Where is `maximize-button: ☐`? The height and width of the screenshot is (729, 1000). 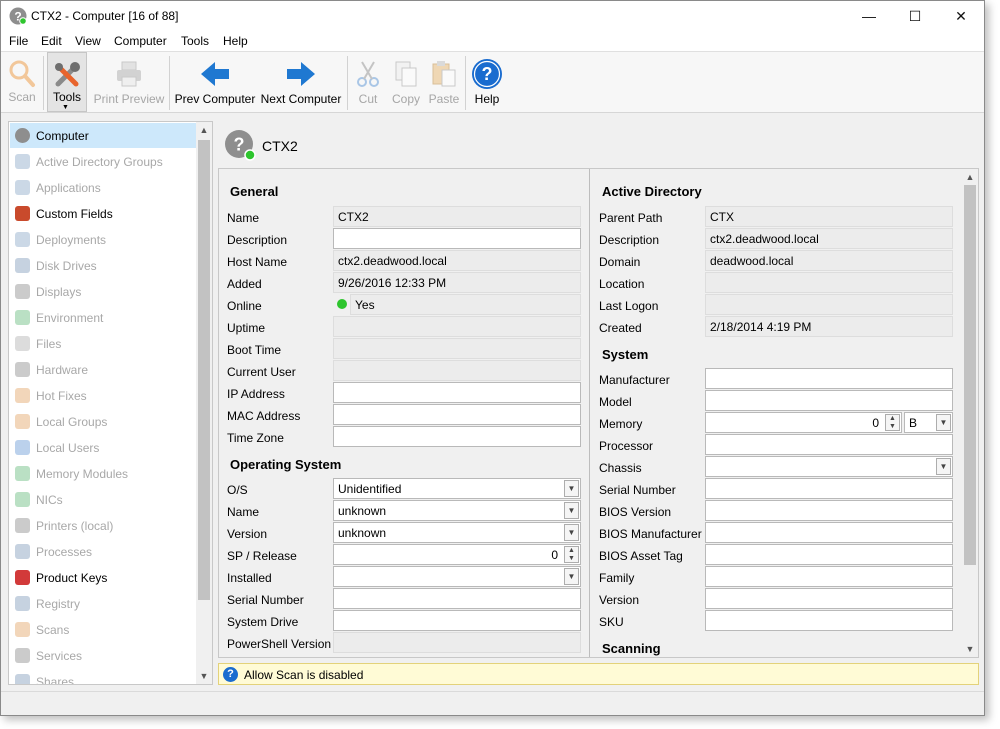 maximize-button: ☐ is located at coordinates (915, 16).